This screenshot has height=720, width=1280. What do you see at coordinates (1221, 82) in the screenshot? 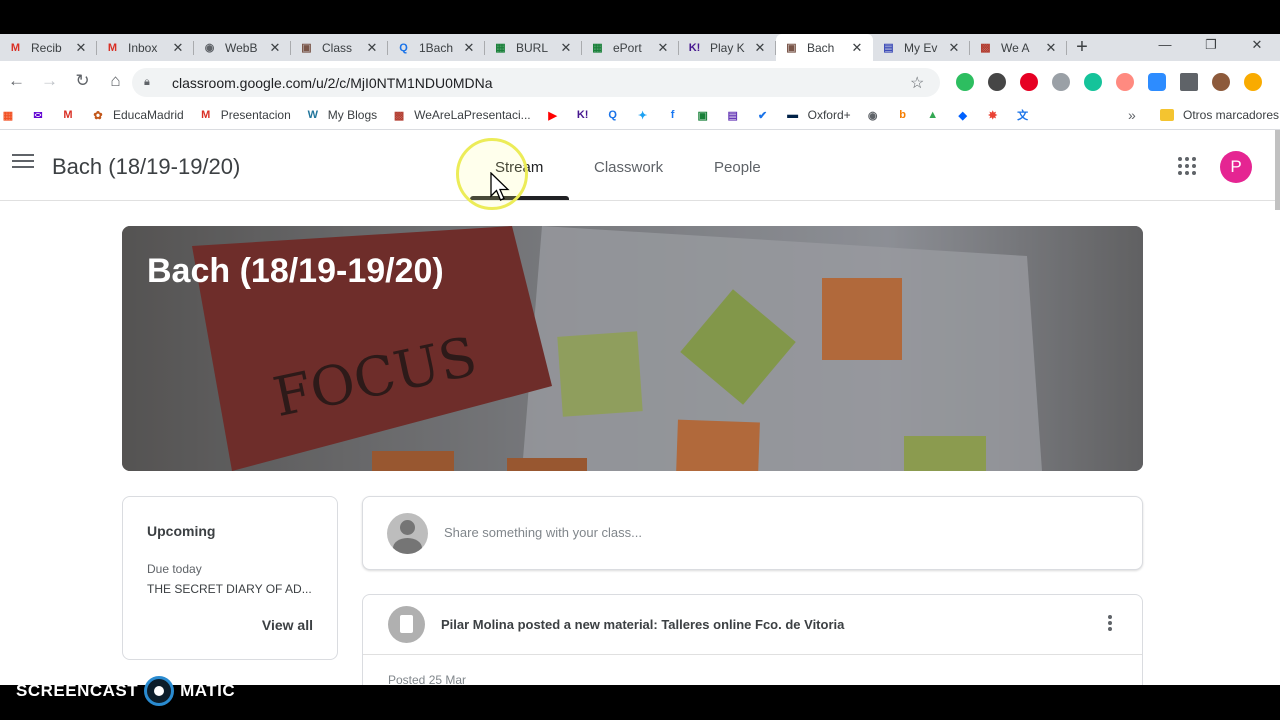
I see `profile-avatar` at bounding box center [1221, 82].